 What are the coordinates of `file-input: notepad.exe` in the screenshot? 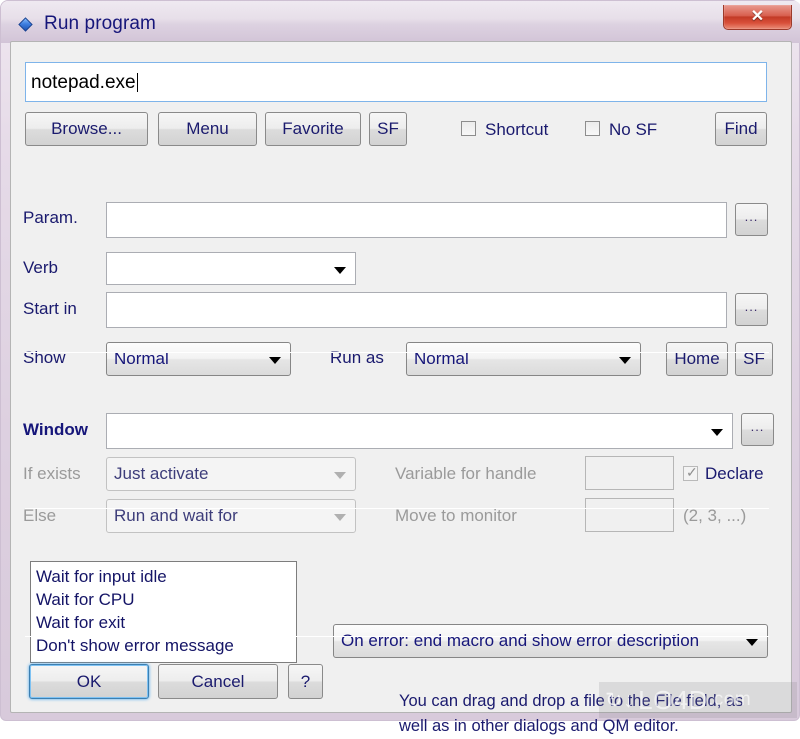 It's located at (396, 82).